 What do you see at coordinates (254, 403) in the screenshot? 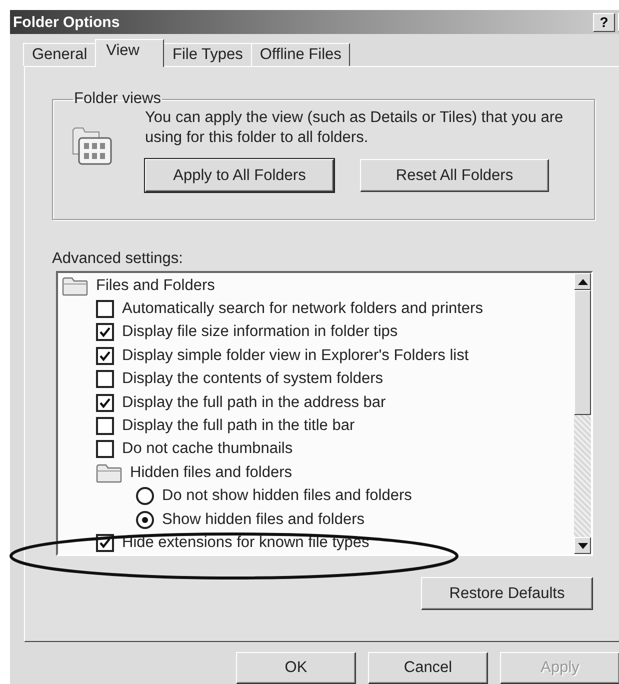
I see `option-label: Display the full path in the address bar` at bounding box center [254, 403].